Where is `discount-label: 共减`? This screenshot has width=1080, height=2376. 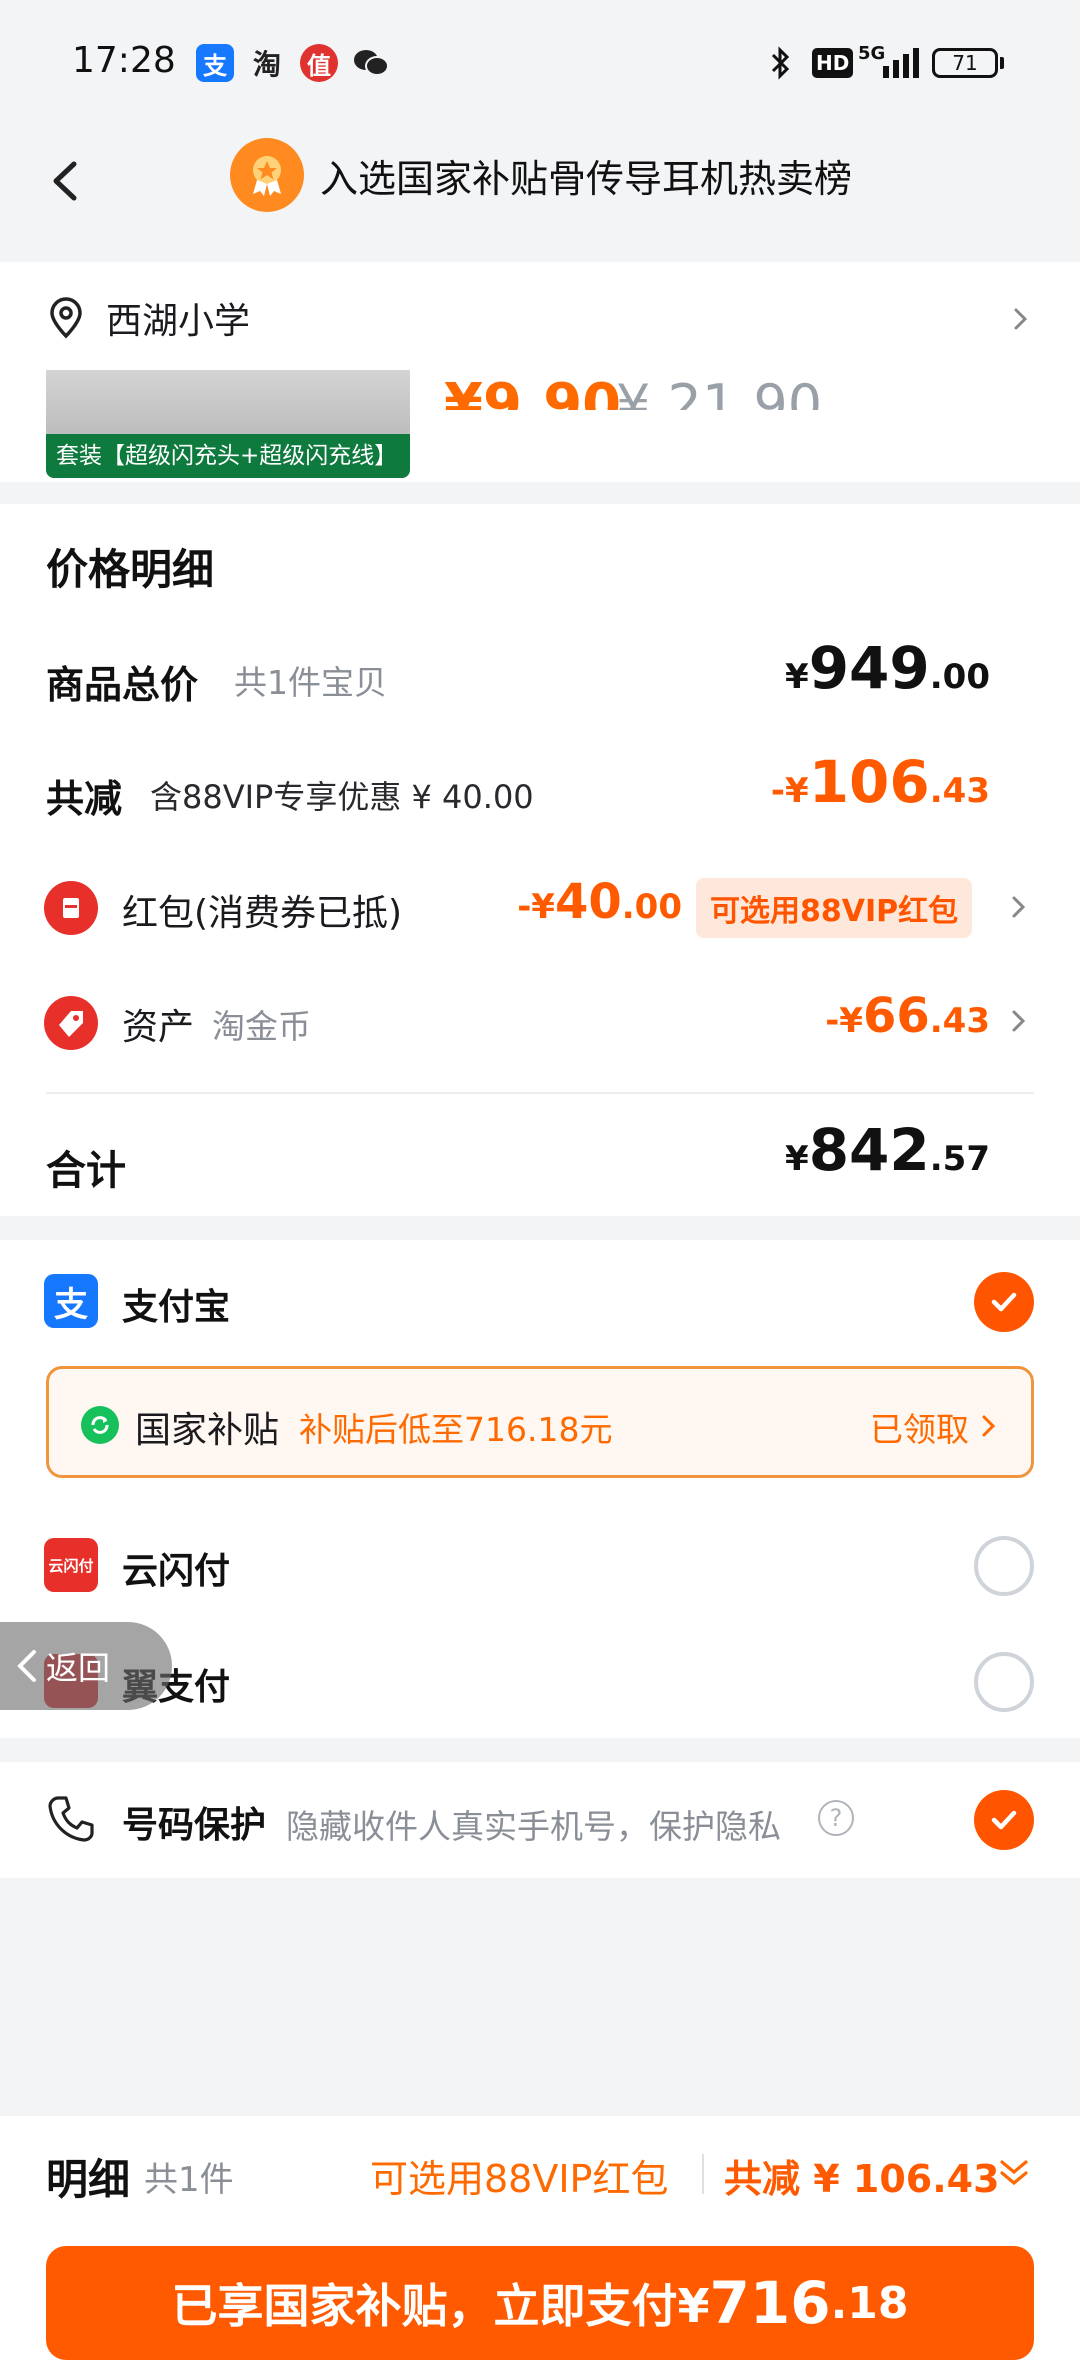
discount-label: 共减 is located at coordinates (84, 799).